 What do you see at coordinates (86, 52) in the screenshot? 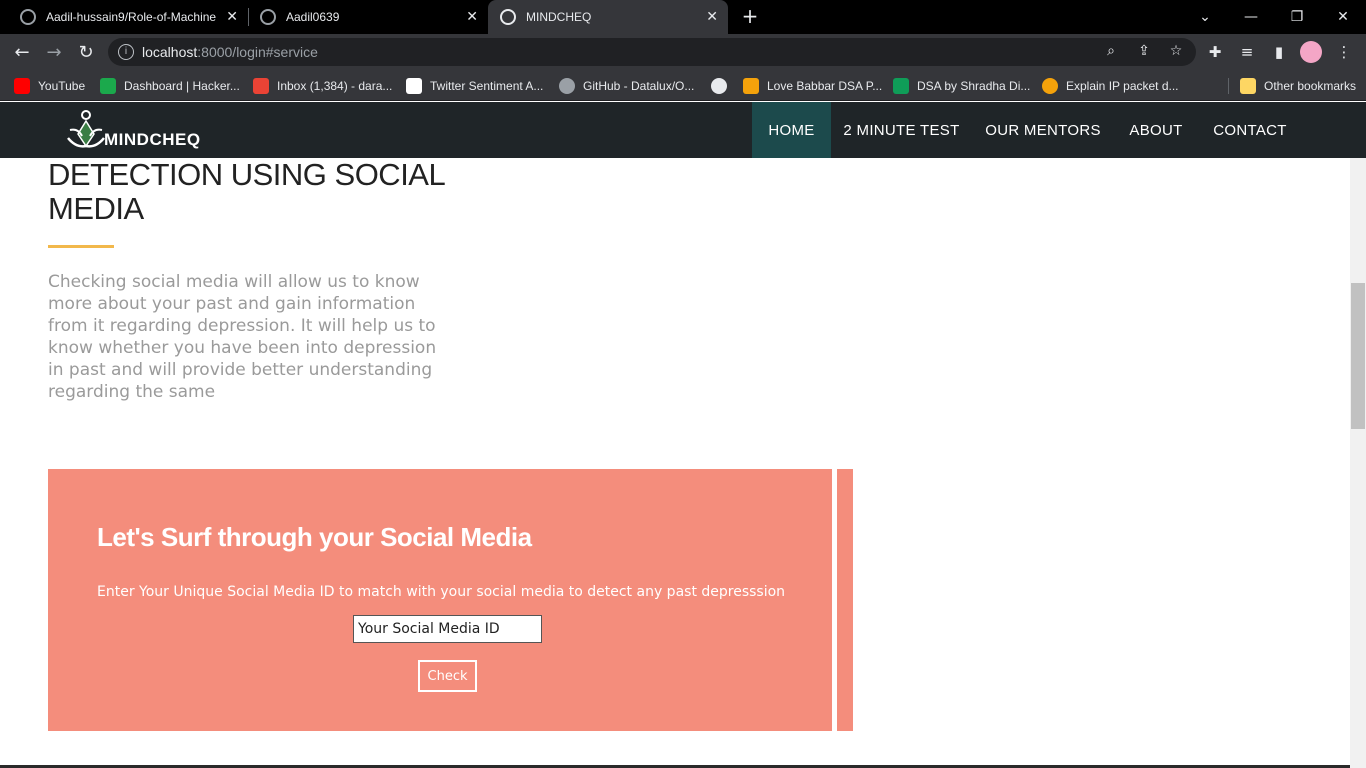
I see `reload-icon: ↻` at bounding box center [86, 52].